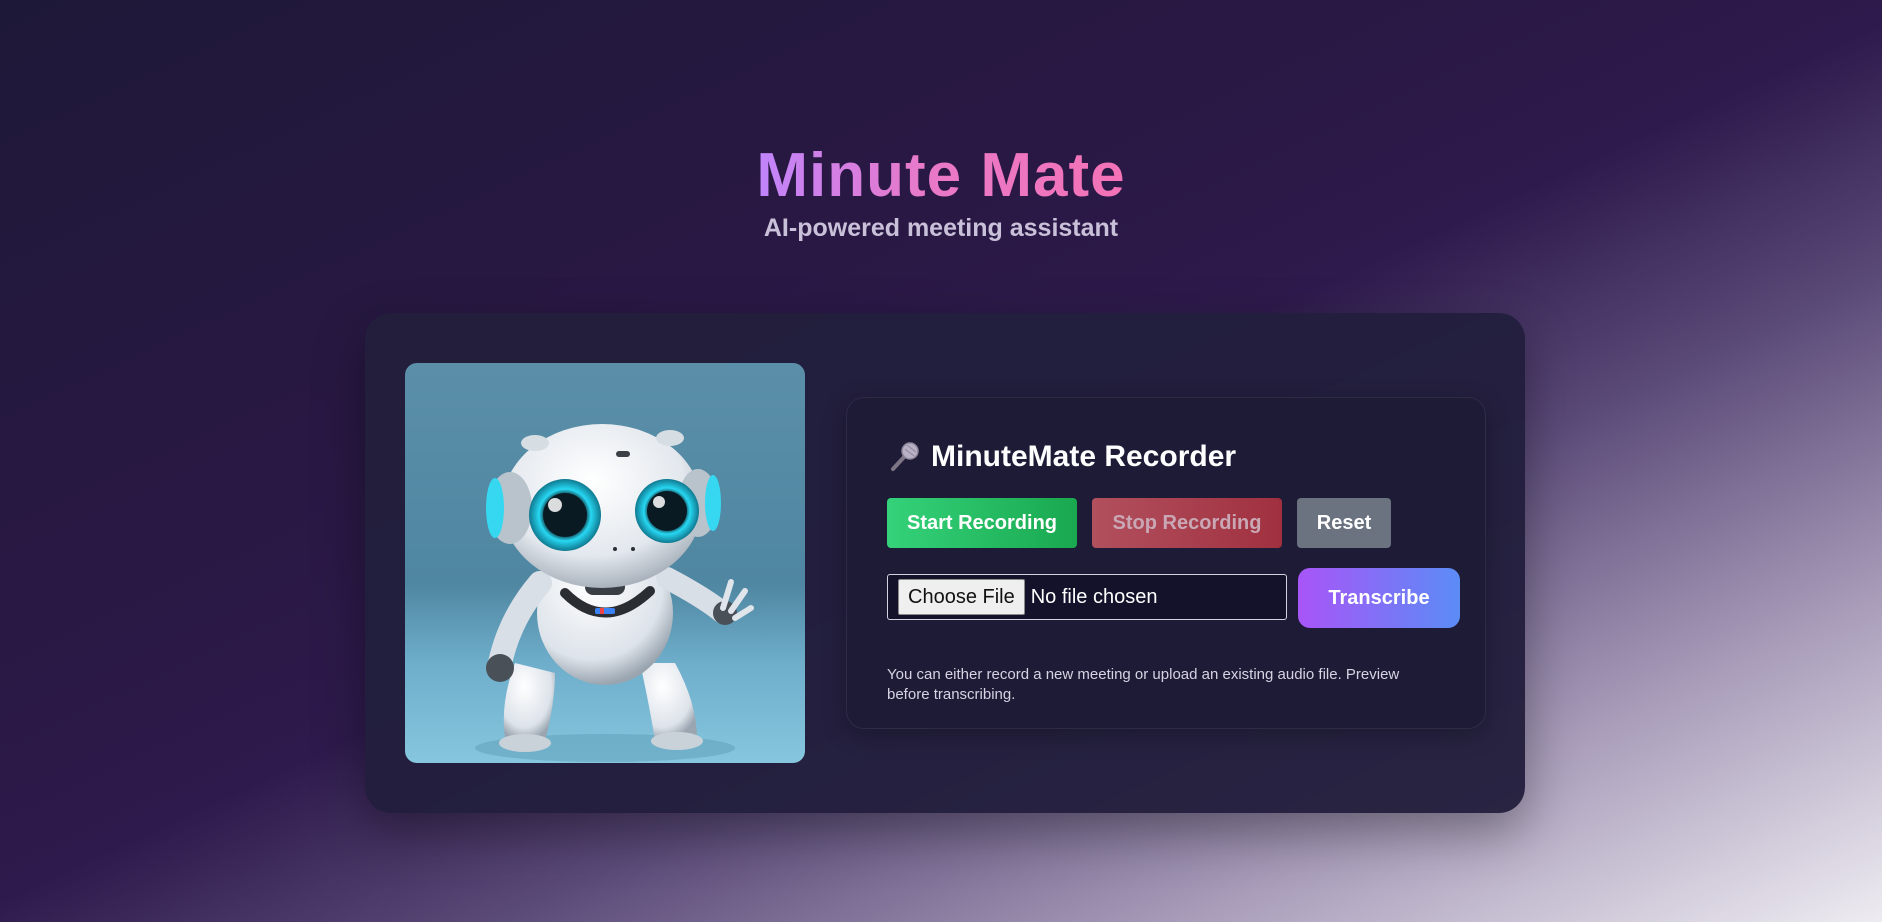  Describe the element at coordinates (1094, 596) in the screenshot. I see `file-status-text: No file chosen` at that location.